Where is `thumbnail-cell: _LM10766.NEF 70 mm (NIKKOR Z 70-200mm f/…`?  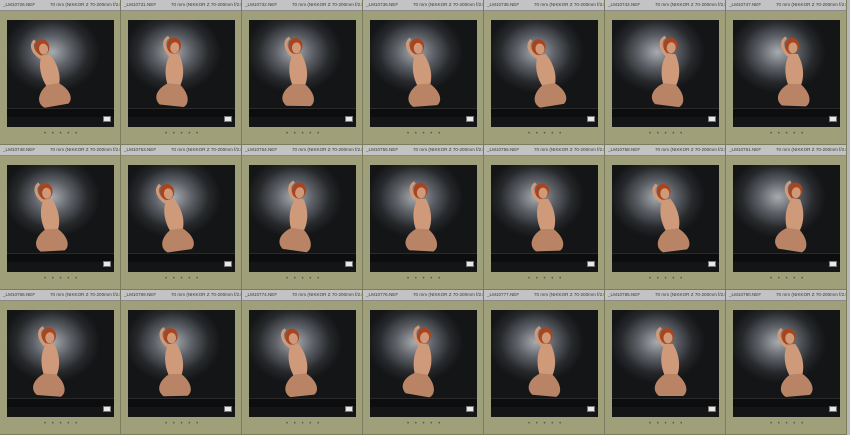
thumbnail-cell: _LM10766.NEF 70 mm (NIKKOR Z 70-200mm f/… is located at coordinates (60, 362).